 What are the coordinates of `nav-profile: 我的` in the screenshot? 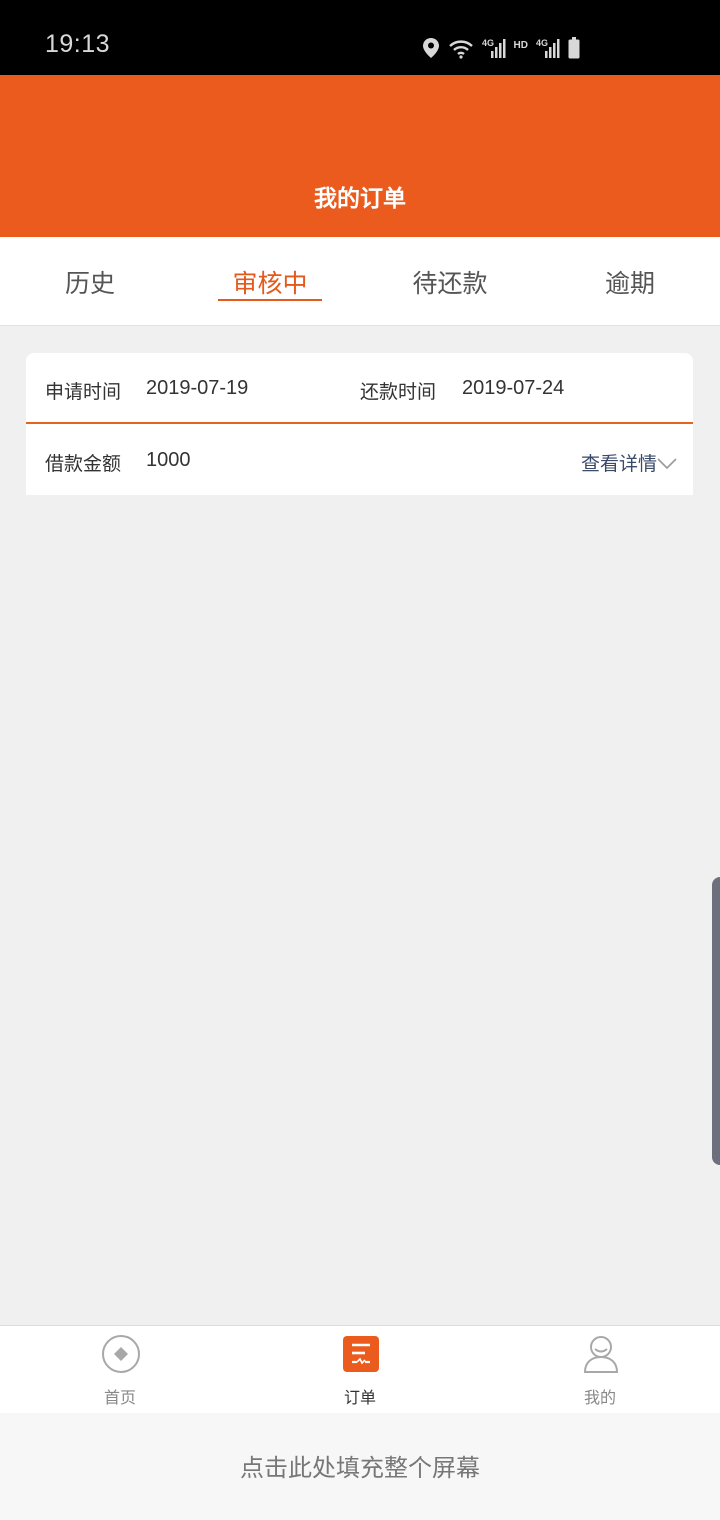 It's located at (600, 1370).